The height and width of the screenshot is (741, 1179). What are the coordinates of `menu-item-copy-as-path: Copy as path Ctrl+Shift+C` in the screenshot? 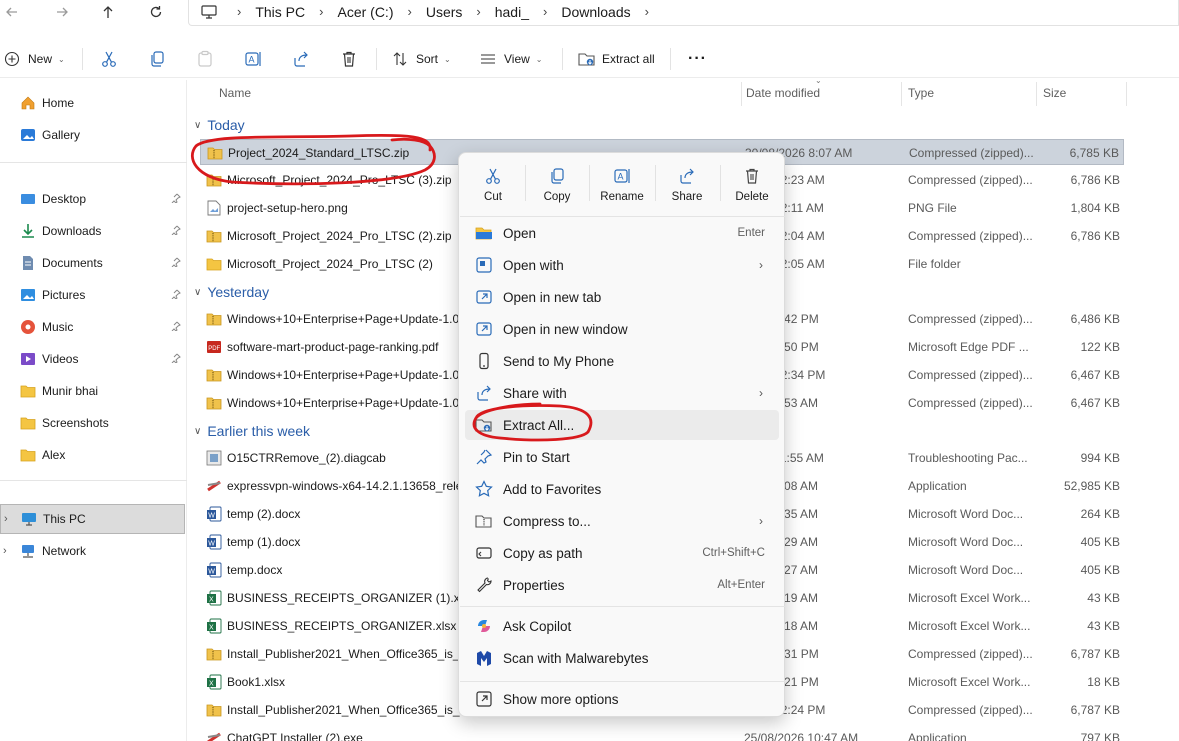 It's located at (622, 553).